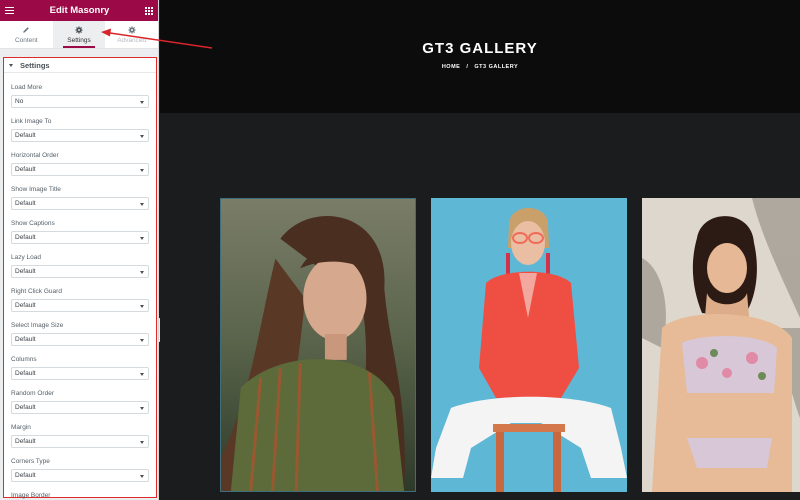 The image size is (800, 500). I want to click on field-show-image-title: Show Image Title Default, so click(80, 192).